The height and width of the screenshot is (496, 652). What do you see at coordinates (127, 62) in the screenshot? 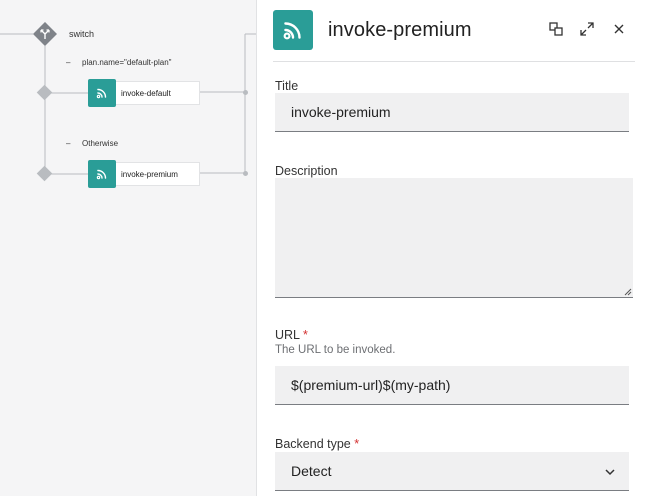
I see `condition-text: plan.name="default-plan"` at bounding box center [127, 62].